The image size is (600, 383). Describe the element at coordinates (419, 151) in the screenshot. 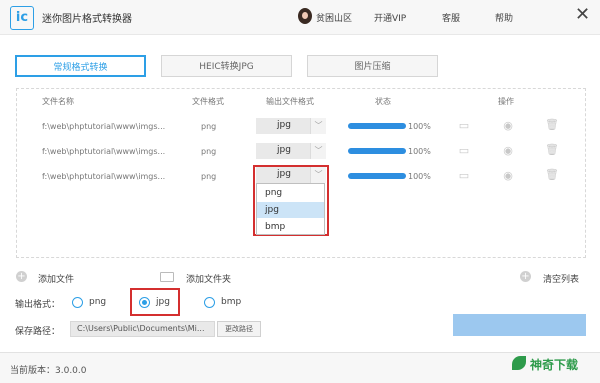

I see `row-2-status: 100%` at that location.